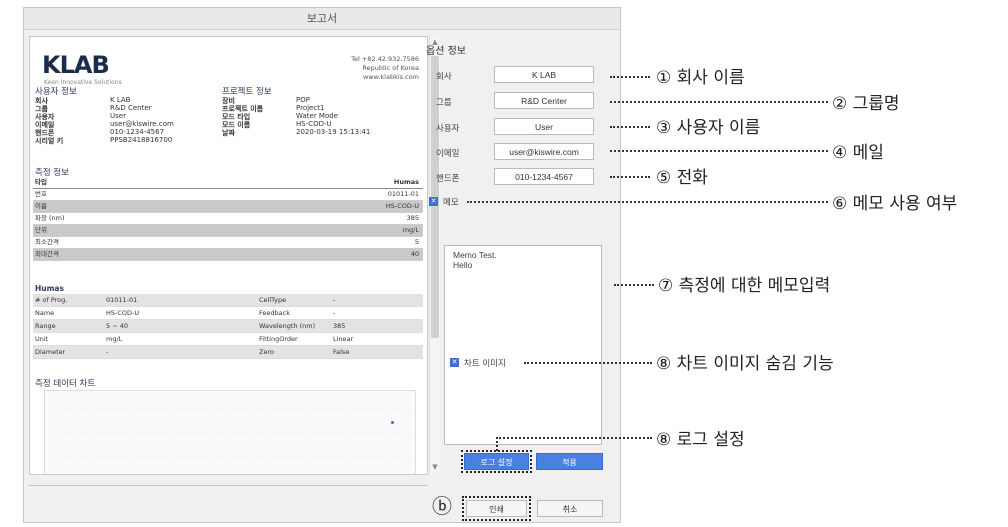  I want to click on annotation-group: ② 그룹명, so click(866, 104).